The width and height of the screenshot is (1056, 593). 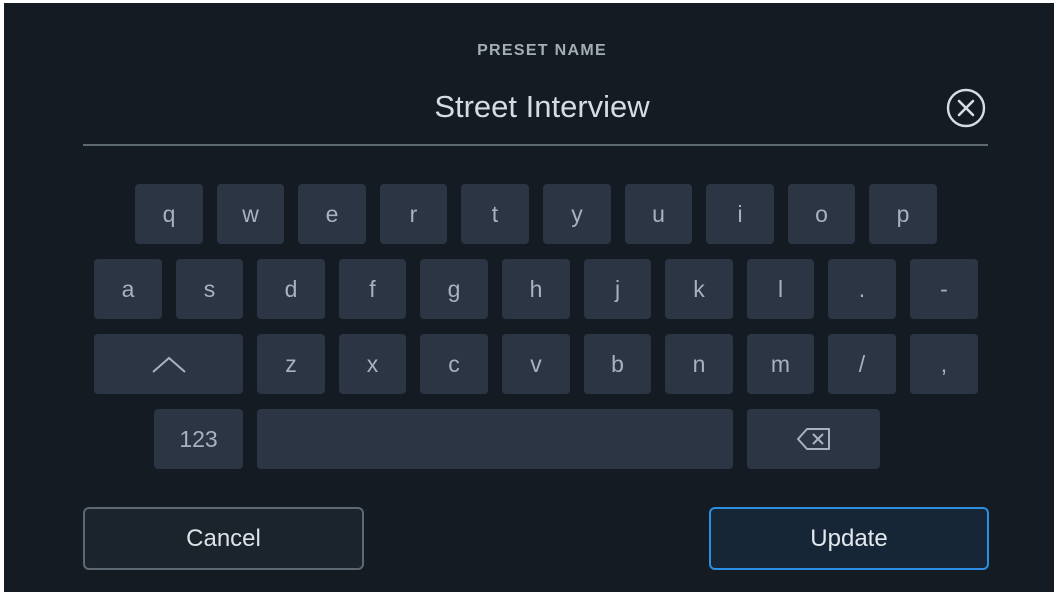 What do you see at coordinates (291, 364) in the screenshot?
I see `key-z: z` at bounding box center [291, 364].